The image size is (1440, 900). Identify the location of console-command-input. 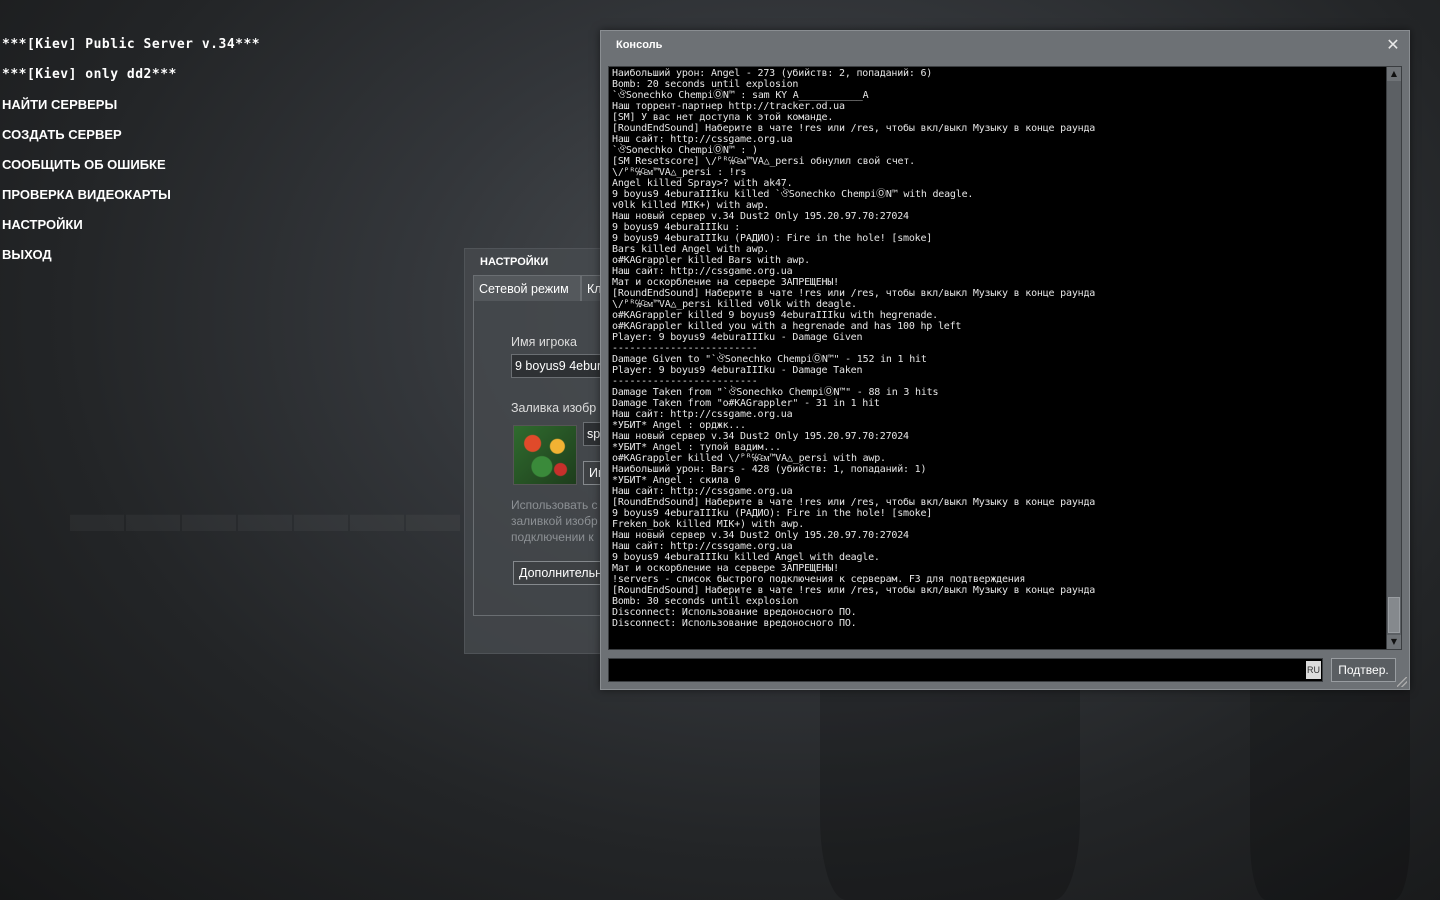
(965, 670).